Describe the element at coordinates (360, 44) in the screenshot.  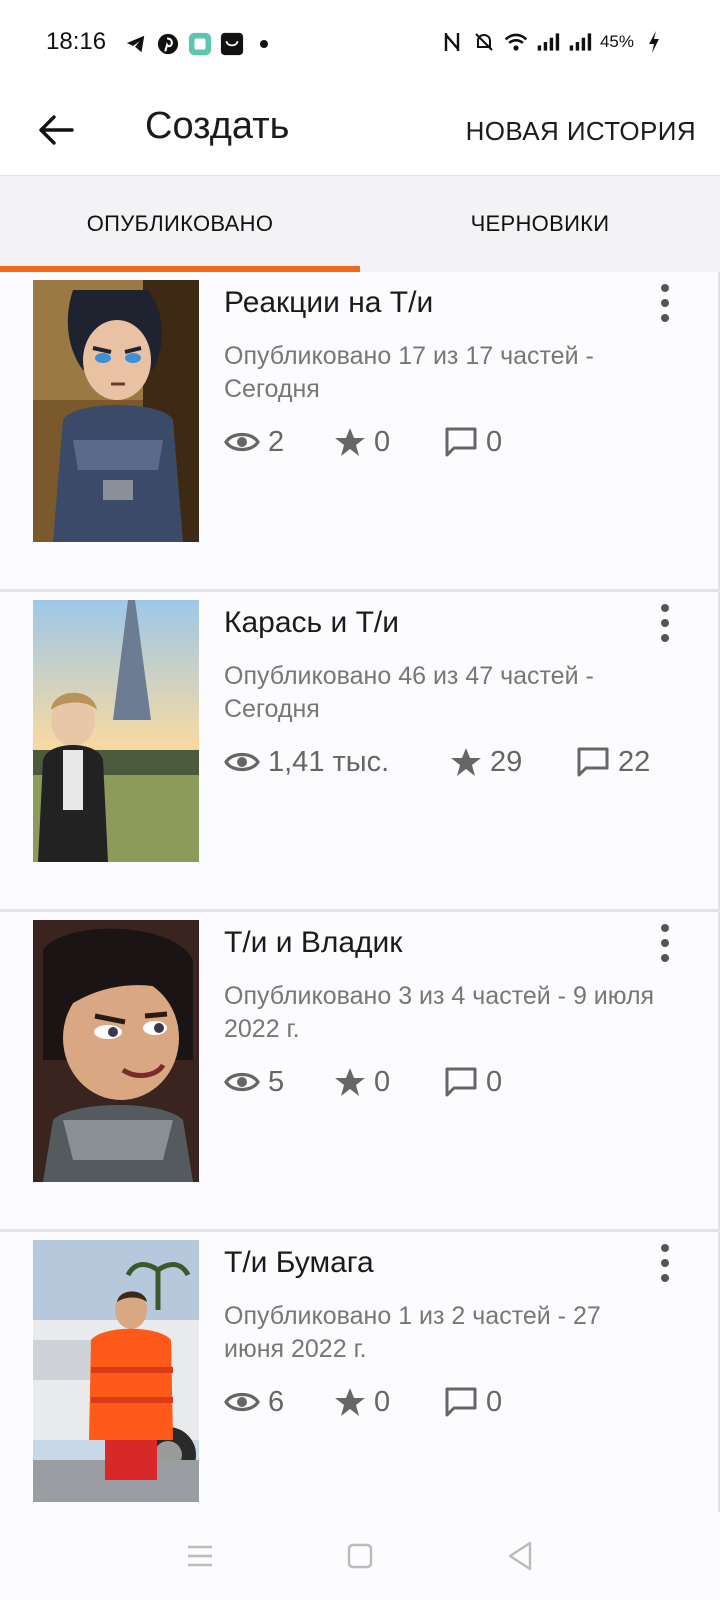
I see `status-bar: 18:16 45%` at that location.